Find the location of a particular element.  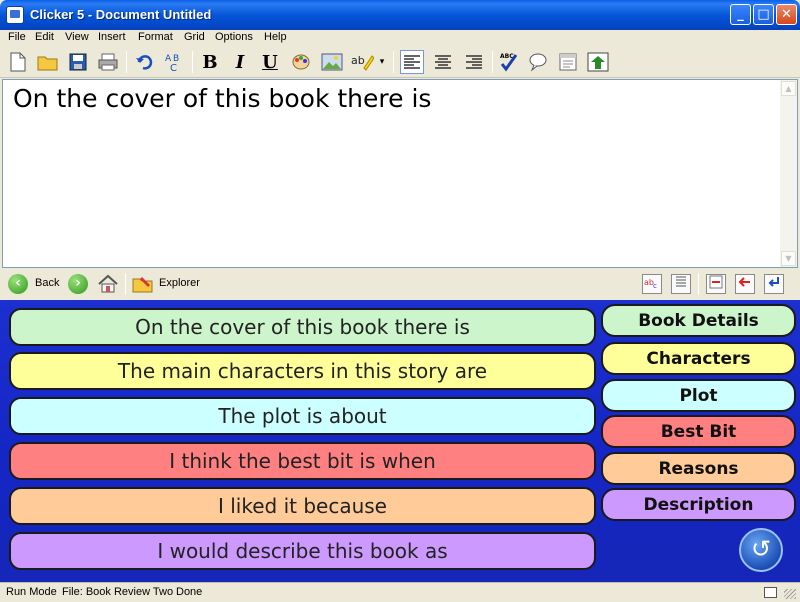

status-file: File: Book Review Two is located at coordinates (118, 592).